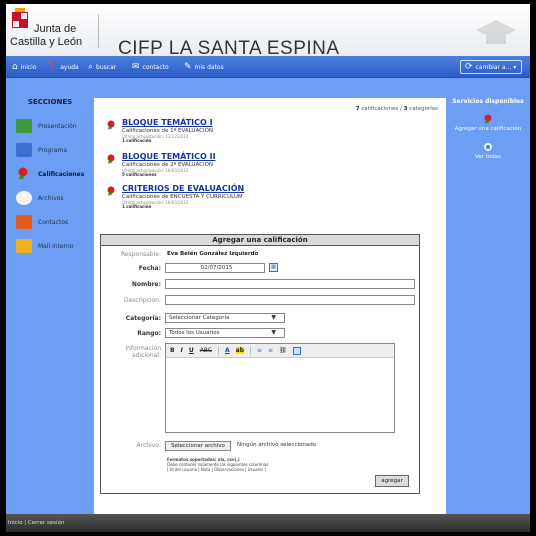  Describe the element at coordinates (225, 333) in the screenshot. I see `range-select: Todos los Usuarios ▼` at that location.